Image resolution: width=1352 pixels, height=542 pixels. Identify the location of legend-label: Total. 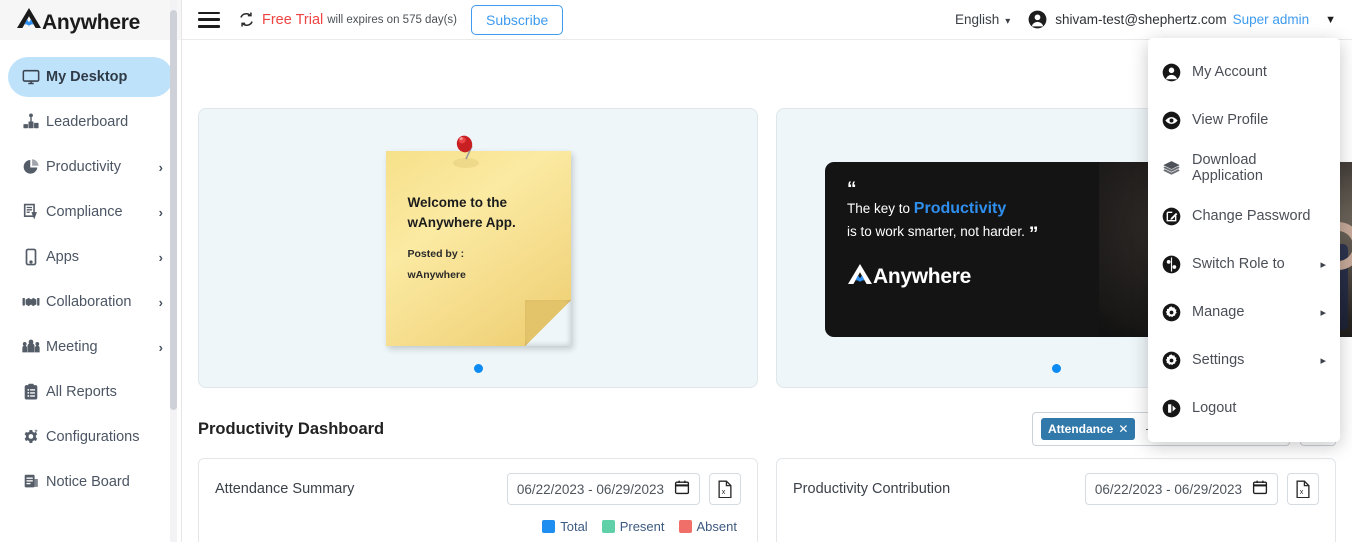
(574, 526).